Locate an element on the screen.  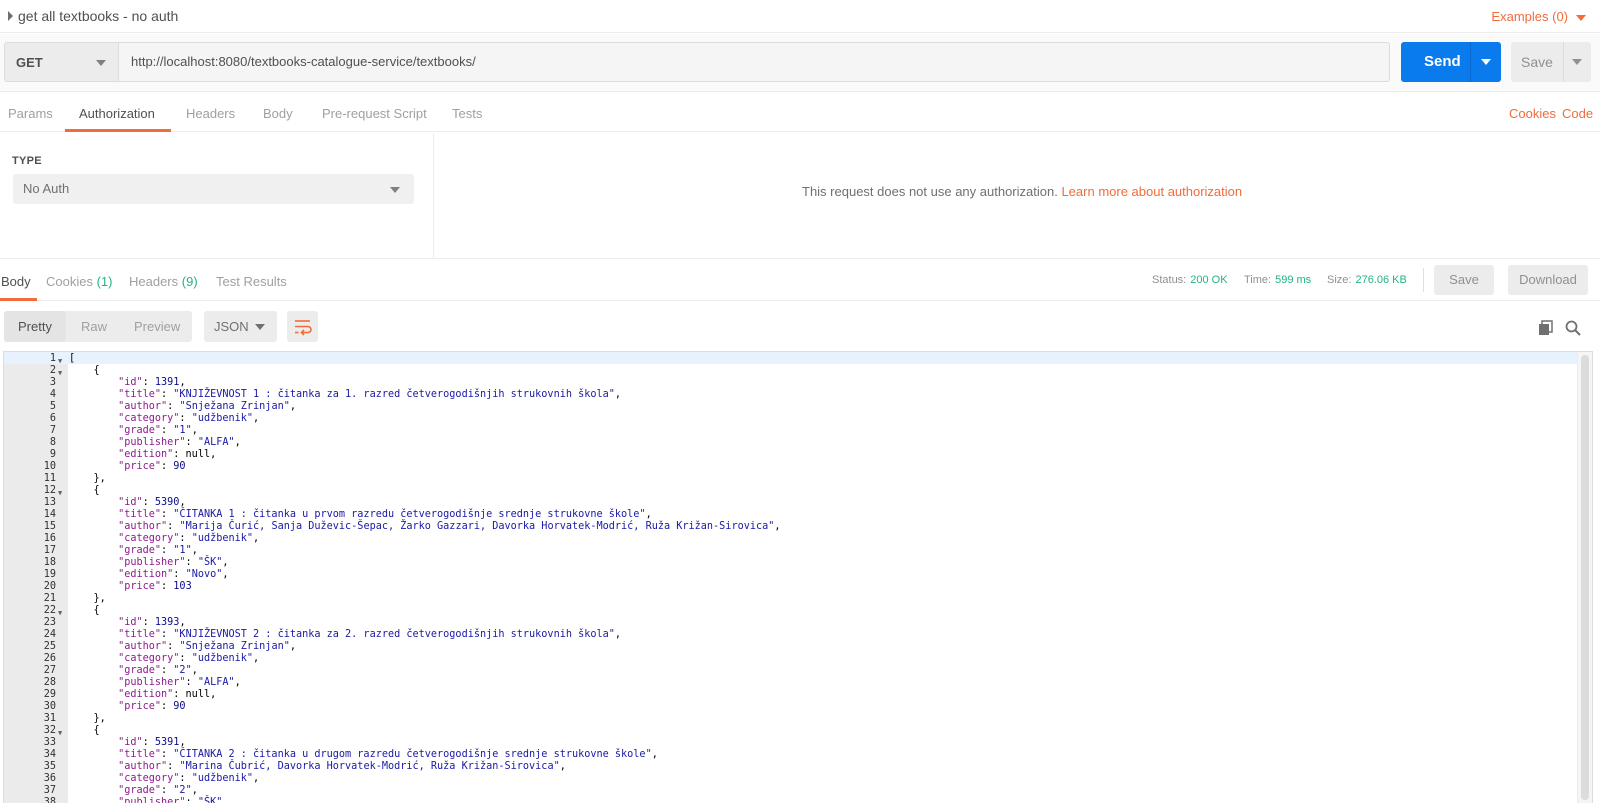
examples-dropdown: Examples (0) is located at coordinates (1538, 16).